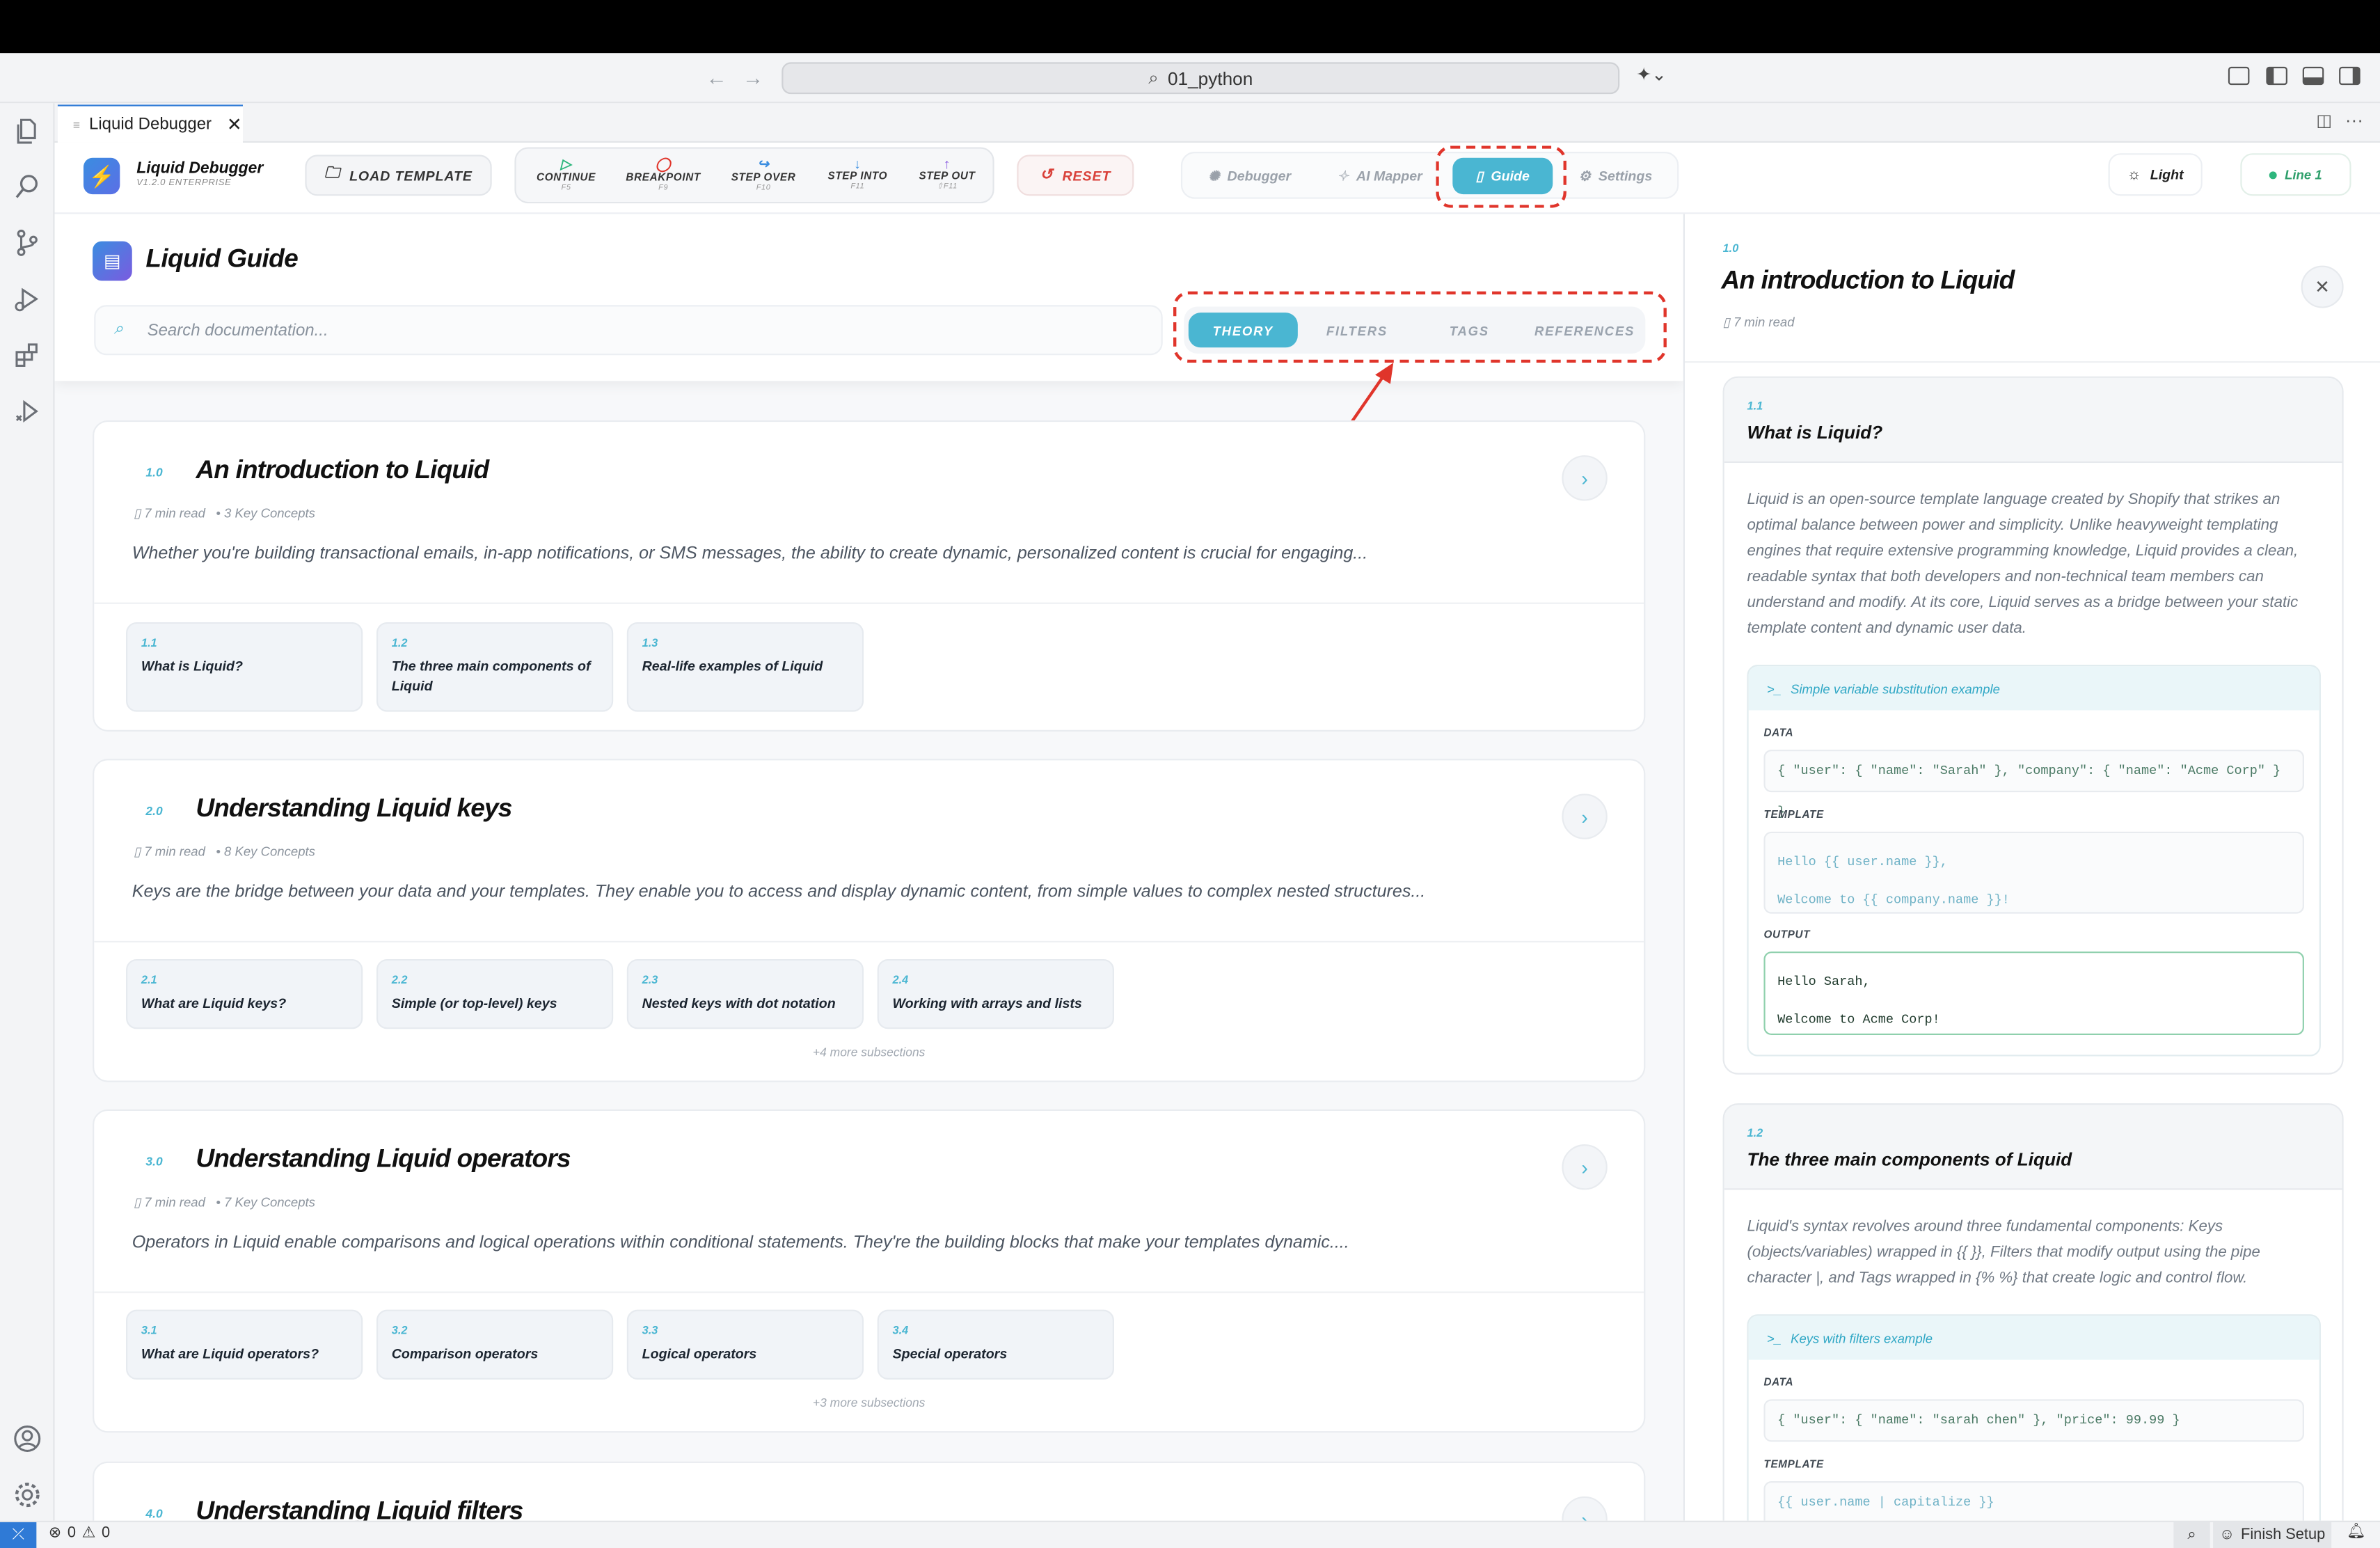  What do you see at coordinates (1858, 1020) in the screenshot?
I see `output-line: Welcome to Acme Corp!` at bounding box center [1858, 1020].